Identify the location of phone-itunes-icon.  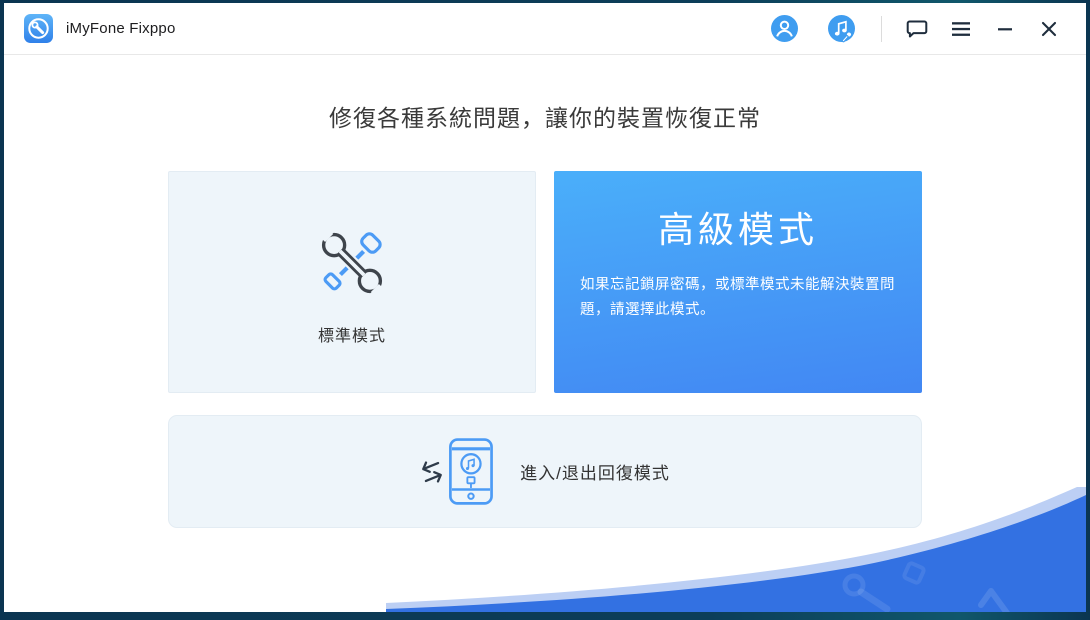
(471, 471).